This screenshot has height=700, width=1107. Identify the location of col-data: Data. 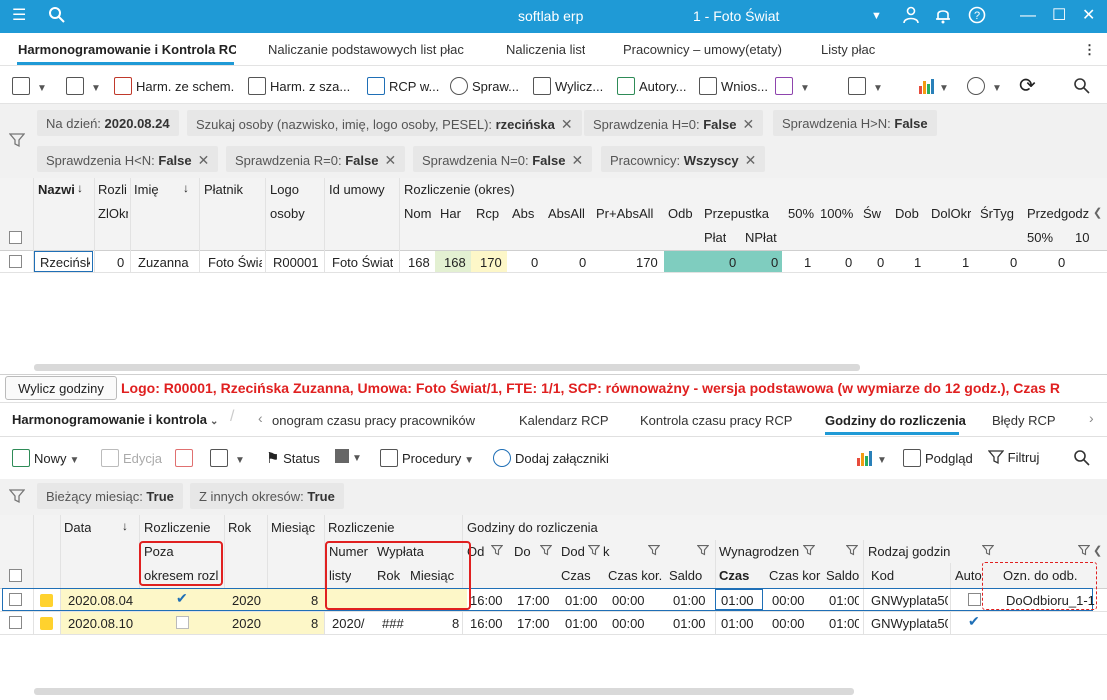
(77, 527).